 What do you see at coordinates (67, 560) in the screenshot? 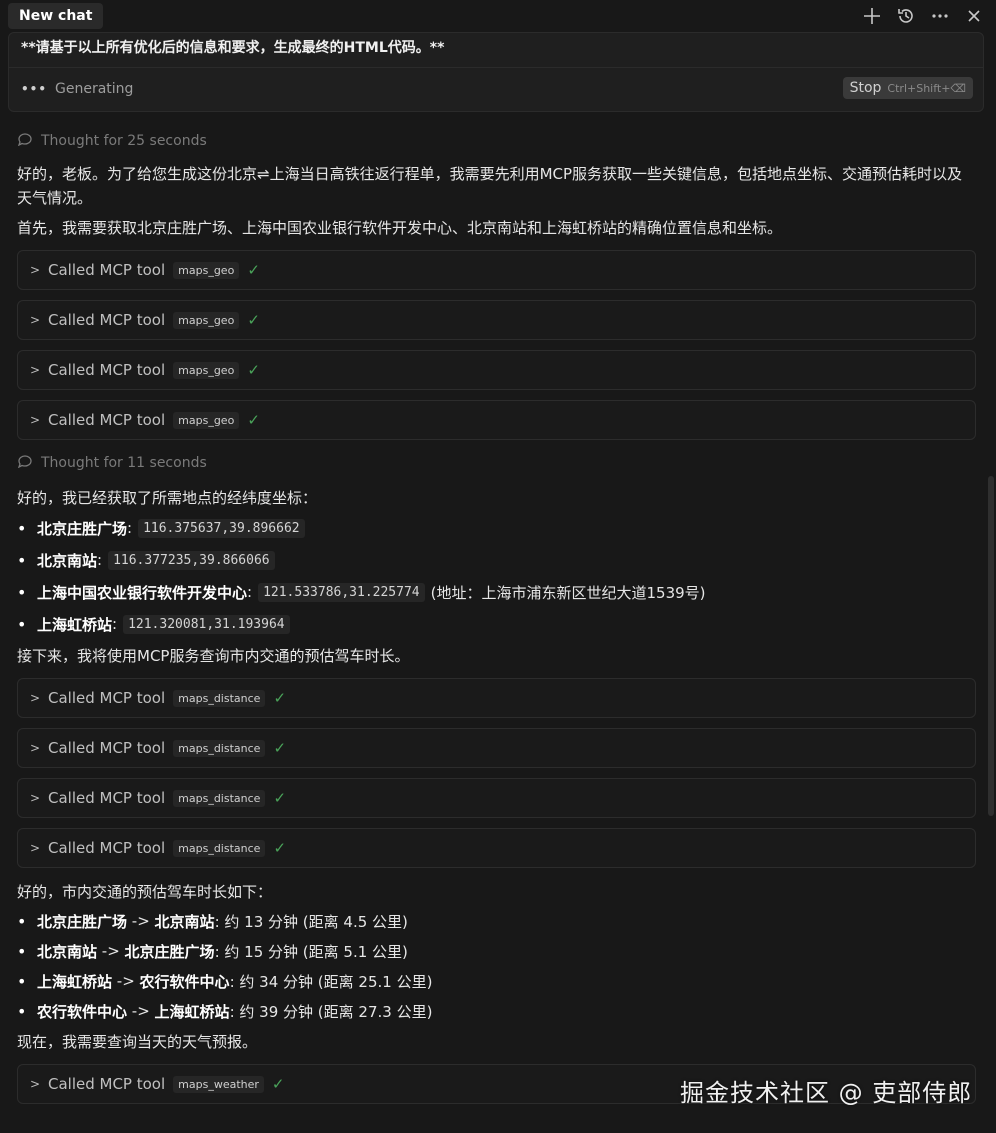
I see `place-name: 北京南站` at bounding box center [67, 560].